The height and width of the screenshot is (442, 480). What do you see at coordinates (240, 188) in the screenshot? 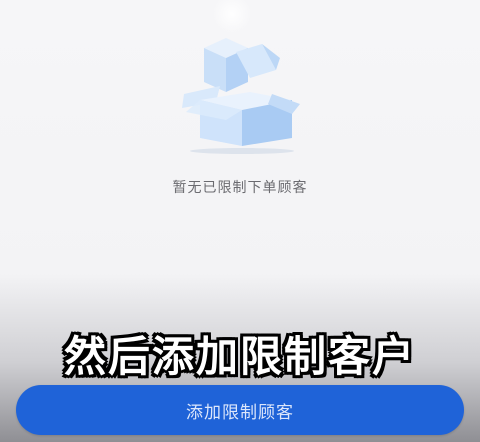
I see `empty-state-message: 暂无已限制下单顾客` at bounding box center [240, 188].